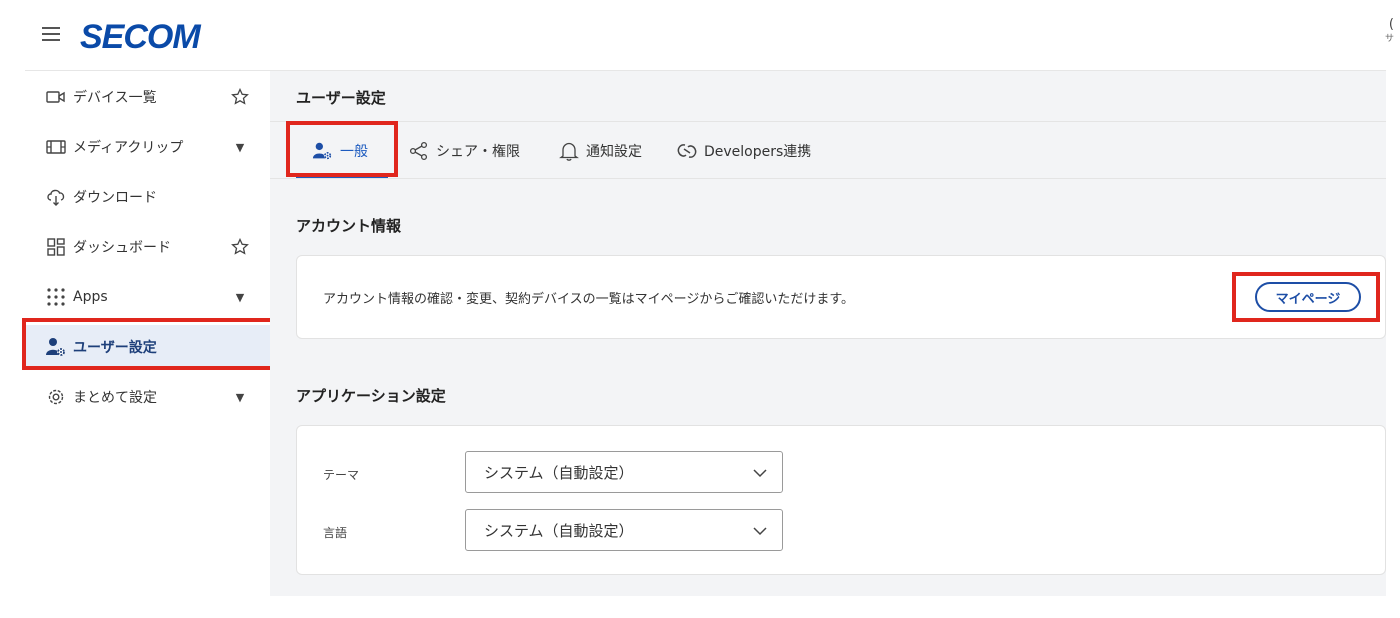 This screenshot has height=618, width=1400. What do you see at coordinates (341, 98) in the screenshot?
I see `page-title: ユーザー設定` at bounding box center [341, 98].